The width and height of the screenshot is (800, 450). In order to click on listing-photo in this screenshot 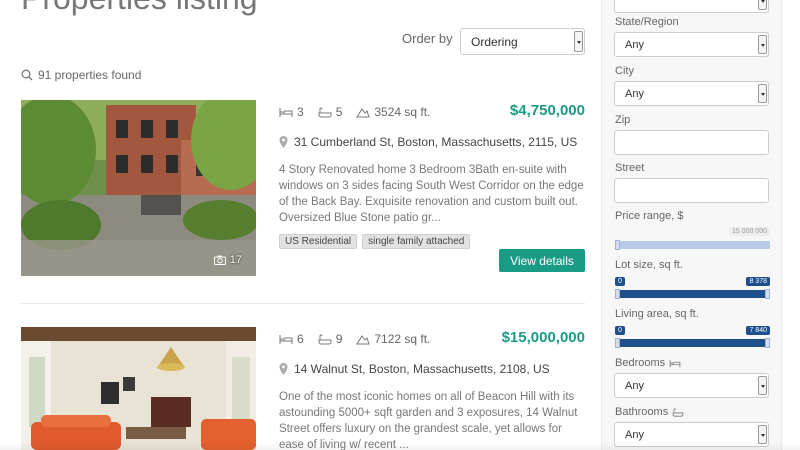, I will do `click(138, 388)`.